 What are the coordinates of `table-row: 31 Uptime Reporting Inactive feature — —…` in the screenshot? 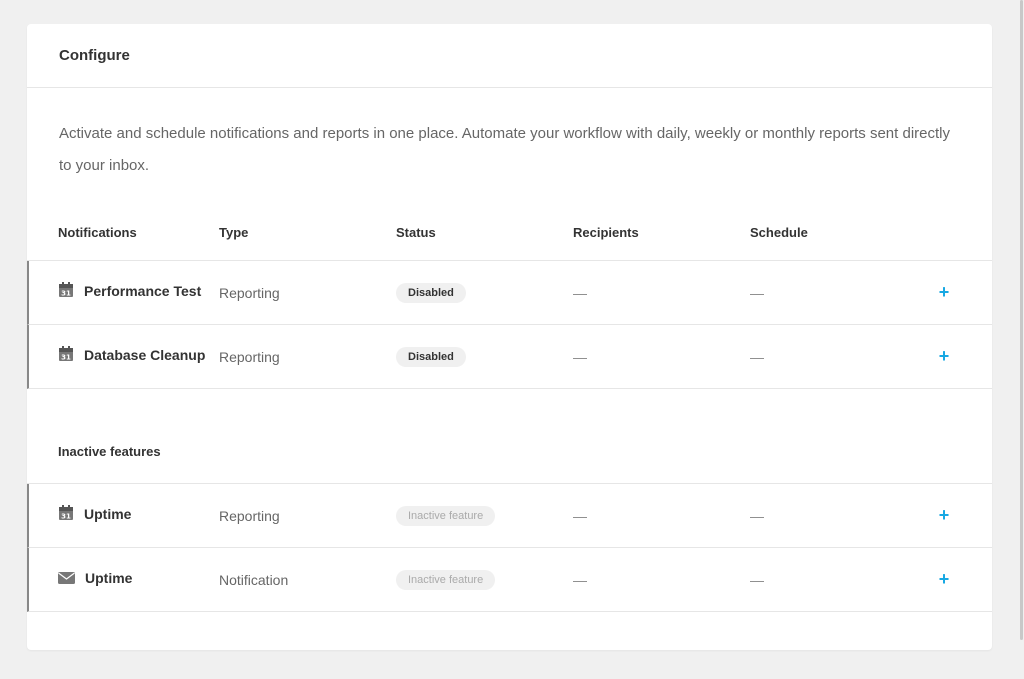 It's located at (509, 516).